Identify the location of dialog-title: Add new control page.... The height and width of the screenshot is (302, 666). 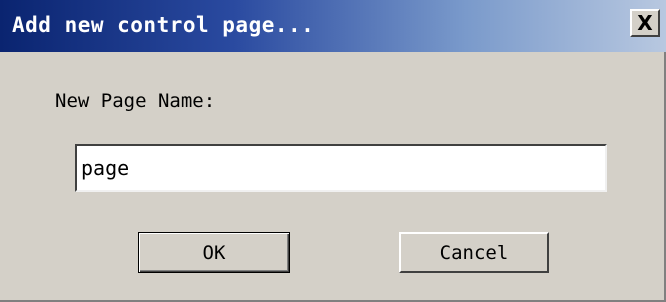
(163, 25).